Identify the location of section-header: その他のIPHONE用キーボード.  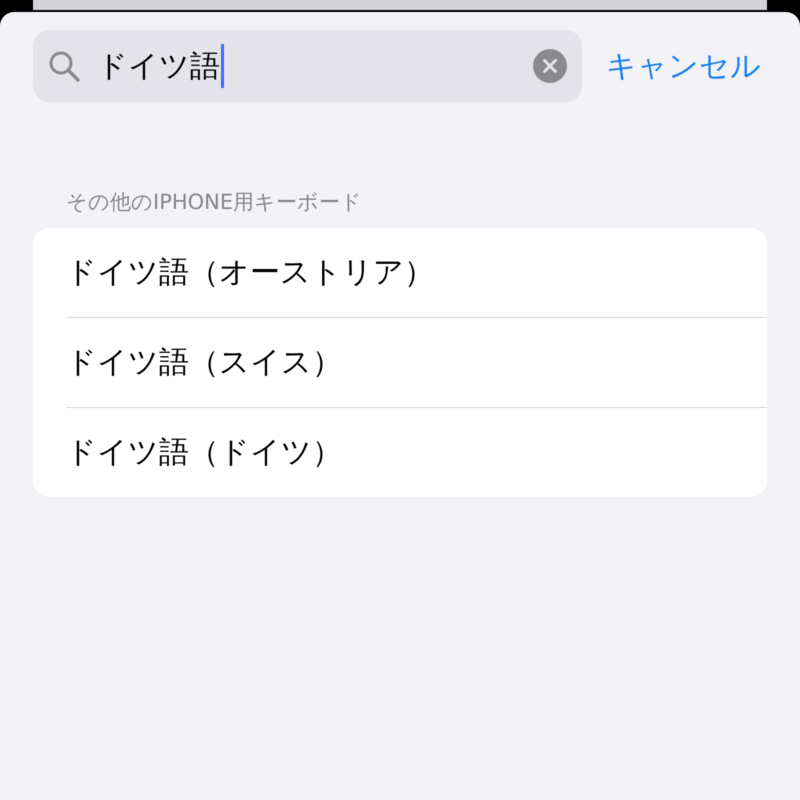
(215, 202).